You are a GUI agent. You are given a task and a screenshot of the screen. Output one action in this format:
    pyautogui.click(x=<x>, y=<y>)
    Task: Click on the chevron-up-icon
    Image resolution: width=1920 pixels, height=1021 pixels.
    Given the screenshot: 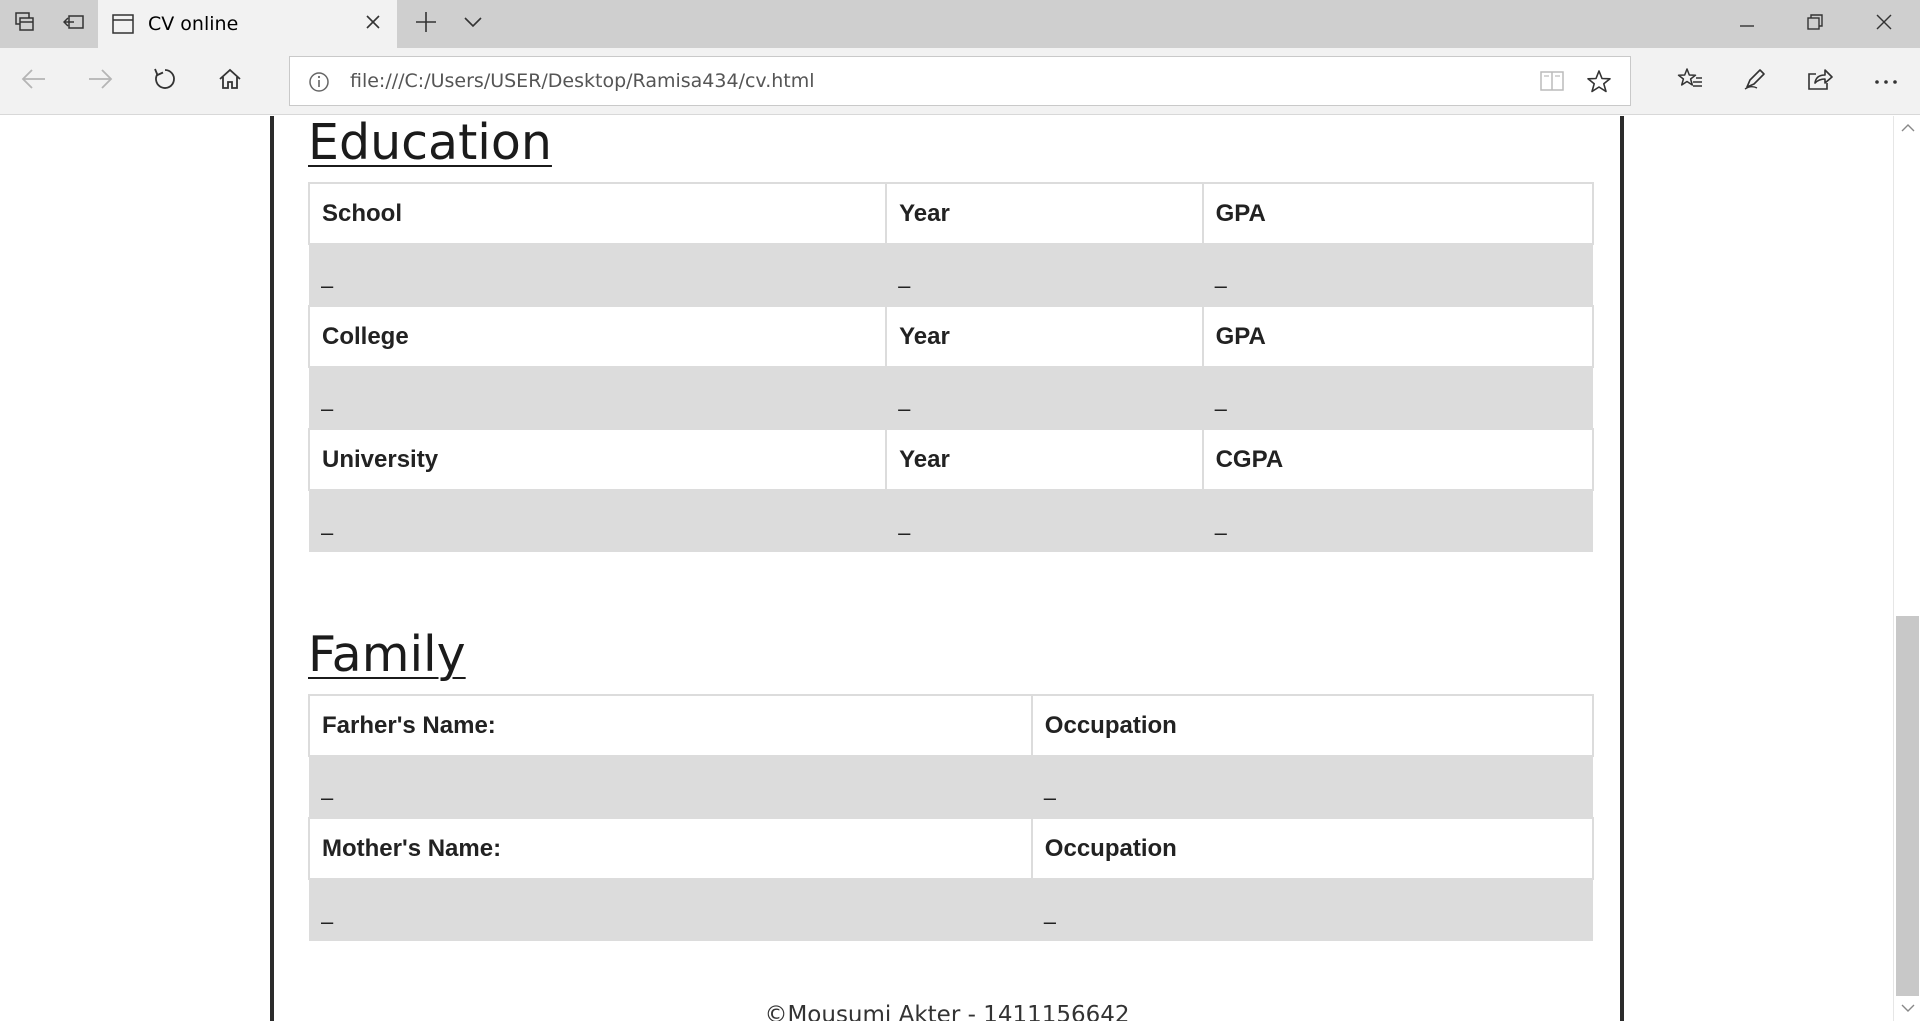 What is the action you would take?
    pyautogui.click(x=1908, y=128)
    